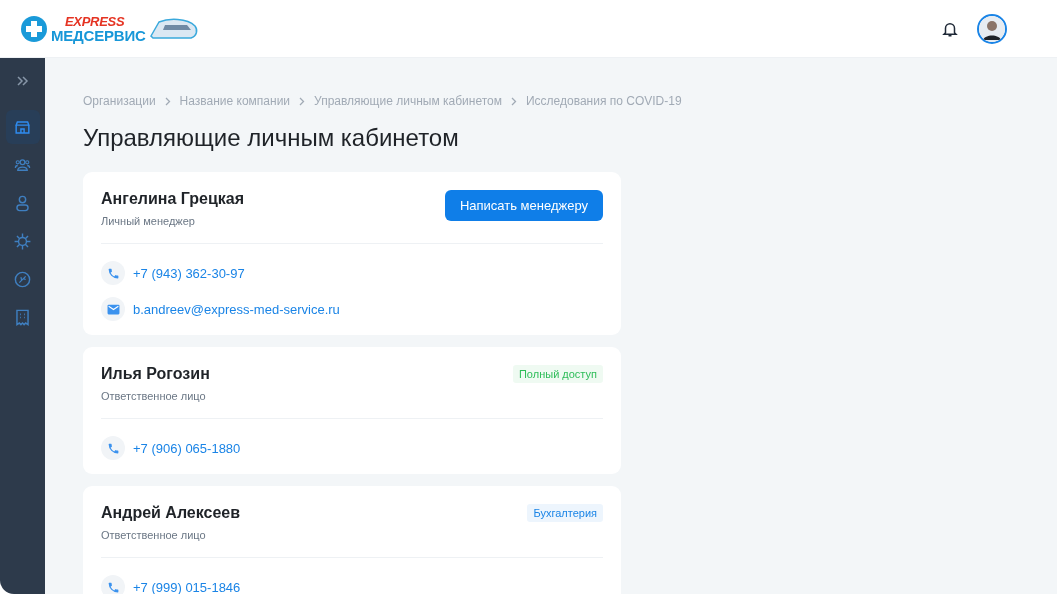 The width and height of the screenshot is (1057, 594). What do you see at coordinates (98, 35) in the screenshot?
I see `logo-text: МЕДСЕРВИС` at bounding box center [98, 35].